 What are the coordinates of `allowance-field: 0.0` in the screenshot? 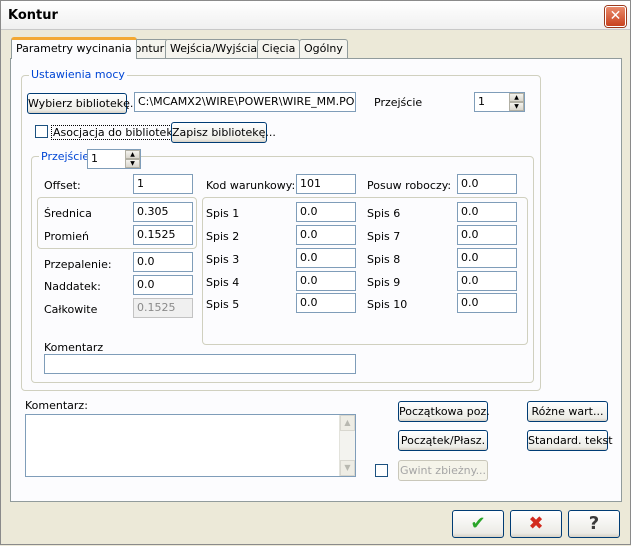 It's located at (163, 285).